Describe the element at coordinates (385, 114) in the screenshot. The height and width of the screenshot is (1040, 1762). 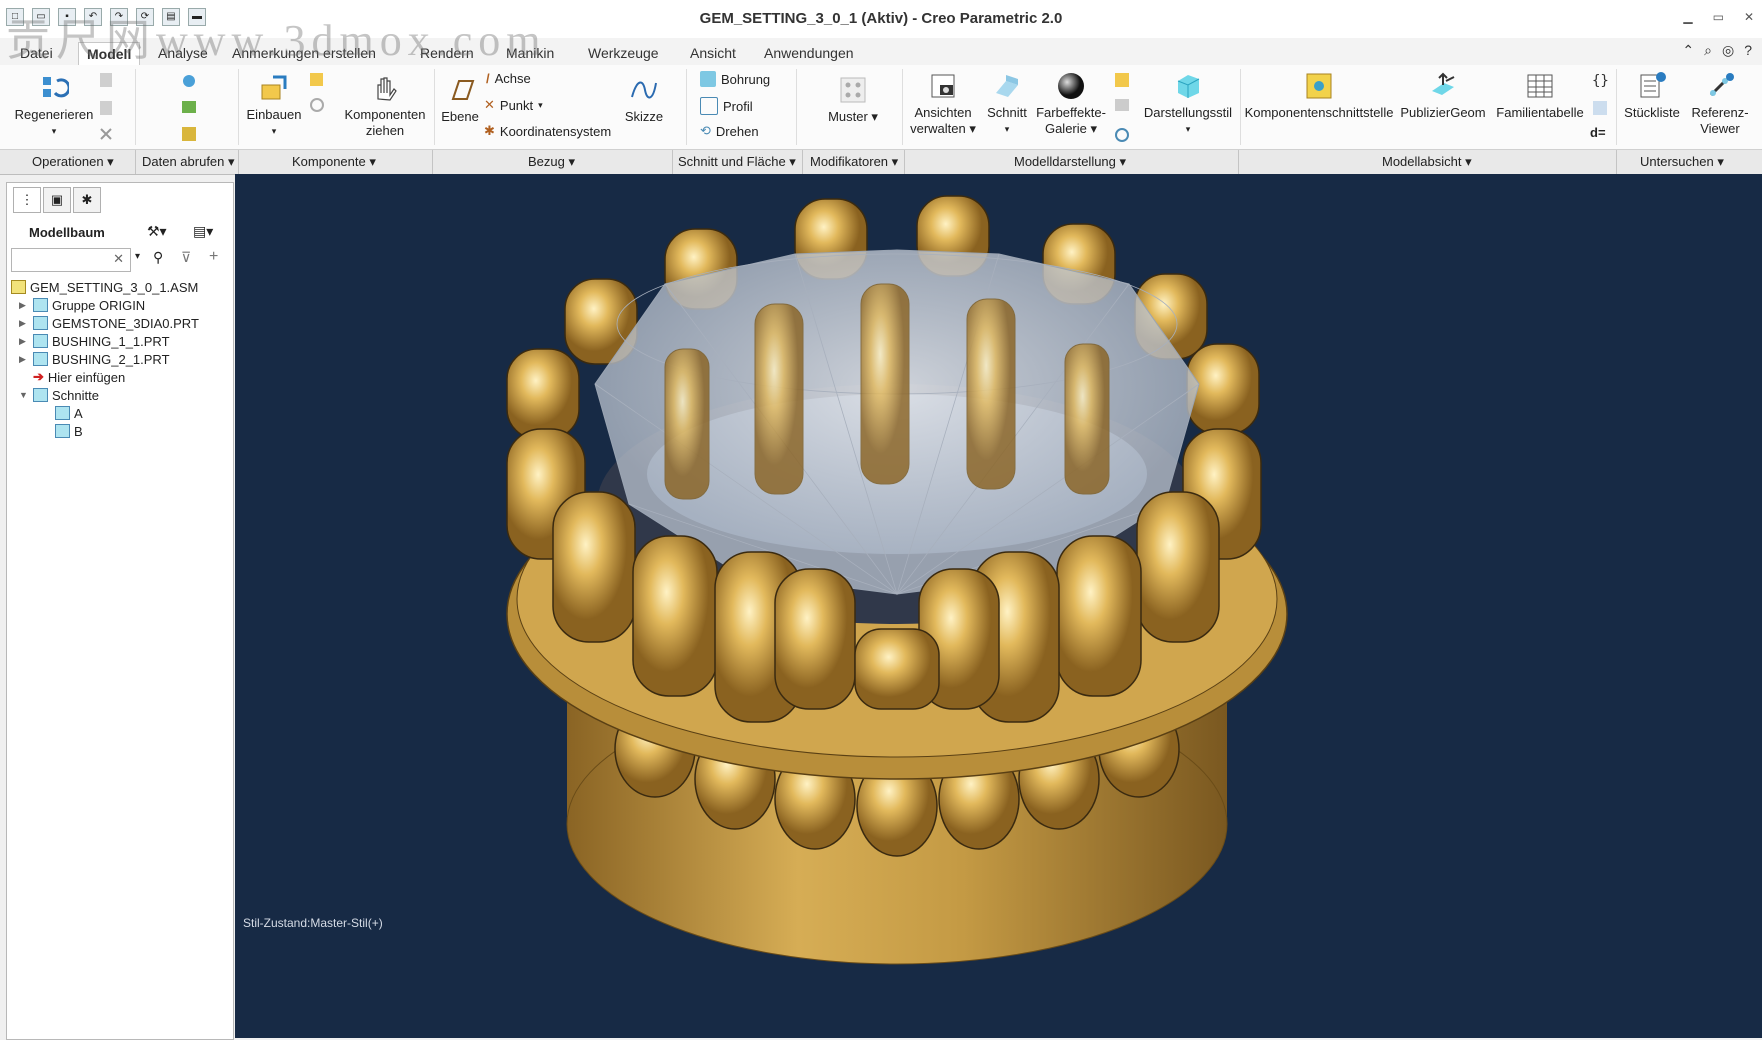
I see `komponenten-label: Komponenten` at that location.